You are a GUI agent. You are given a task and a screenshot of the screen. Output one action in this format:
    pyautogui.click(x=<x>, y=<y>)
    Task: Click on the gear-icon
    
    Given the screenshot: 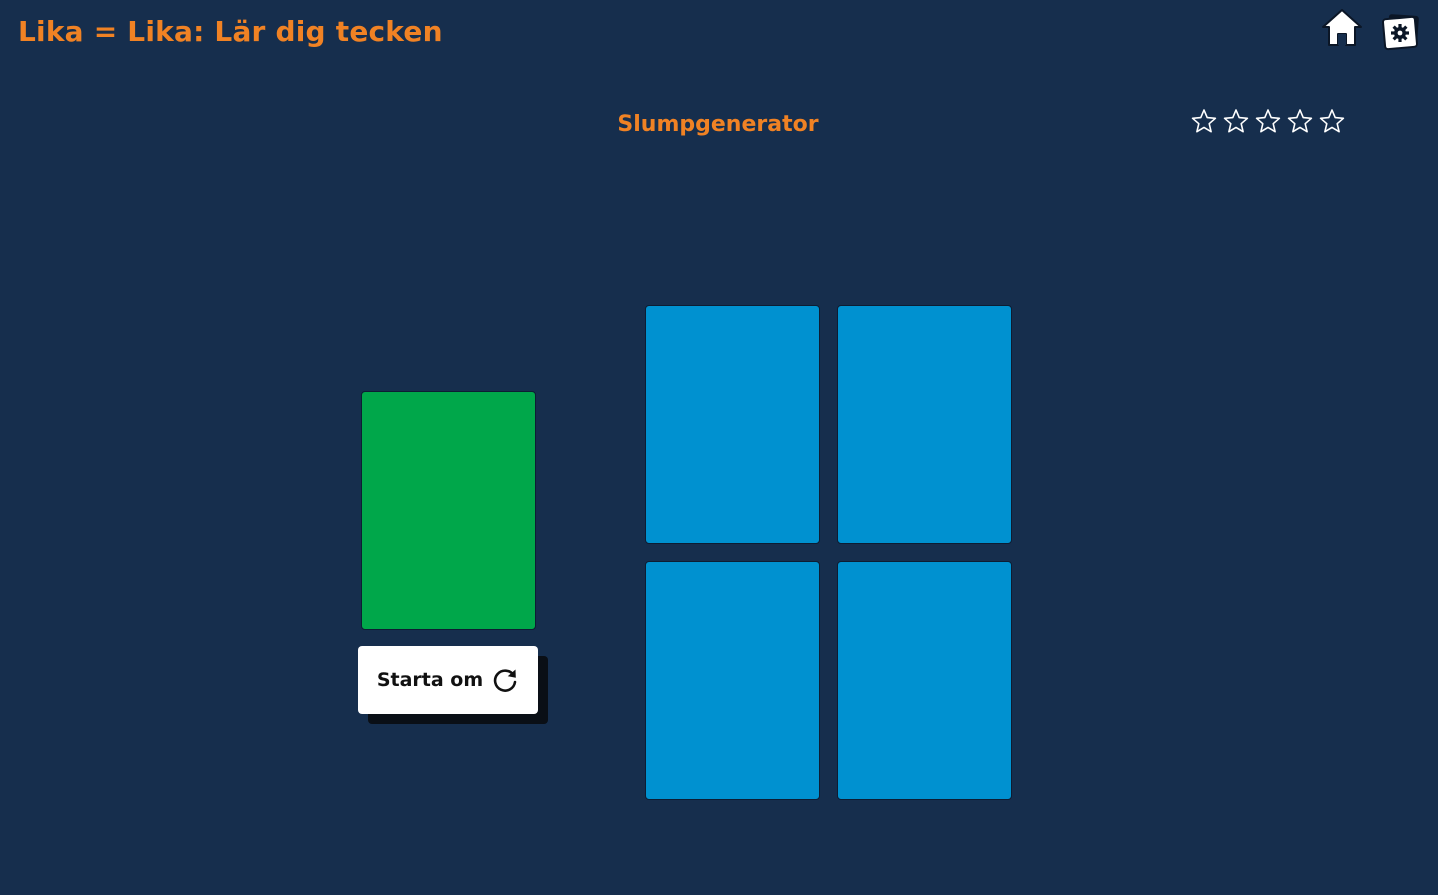 What is the action you would take?
    pyautogui.click(x=1400, y=32)
    